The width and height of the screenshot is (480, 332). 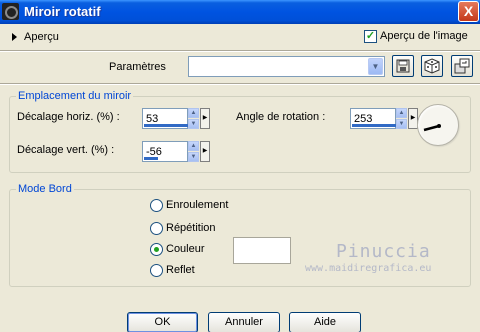 What do you see at coordinates (41, 37) in the screenshot?
I see `preview-toggle-label: Aperçu` at bounding box center [41, 37].